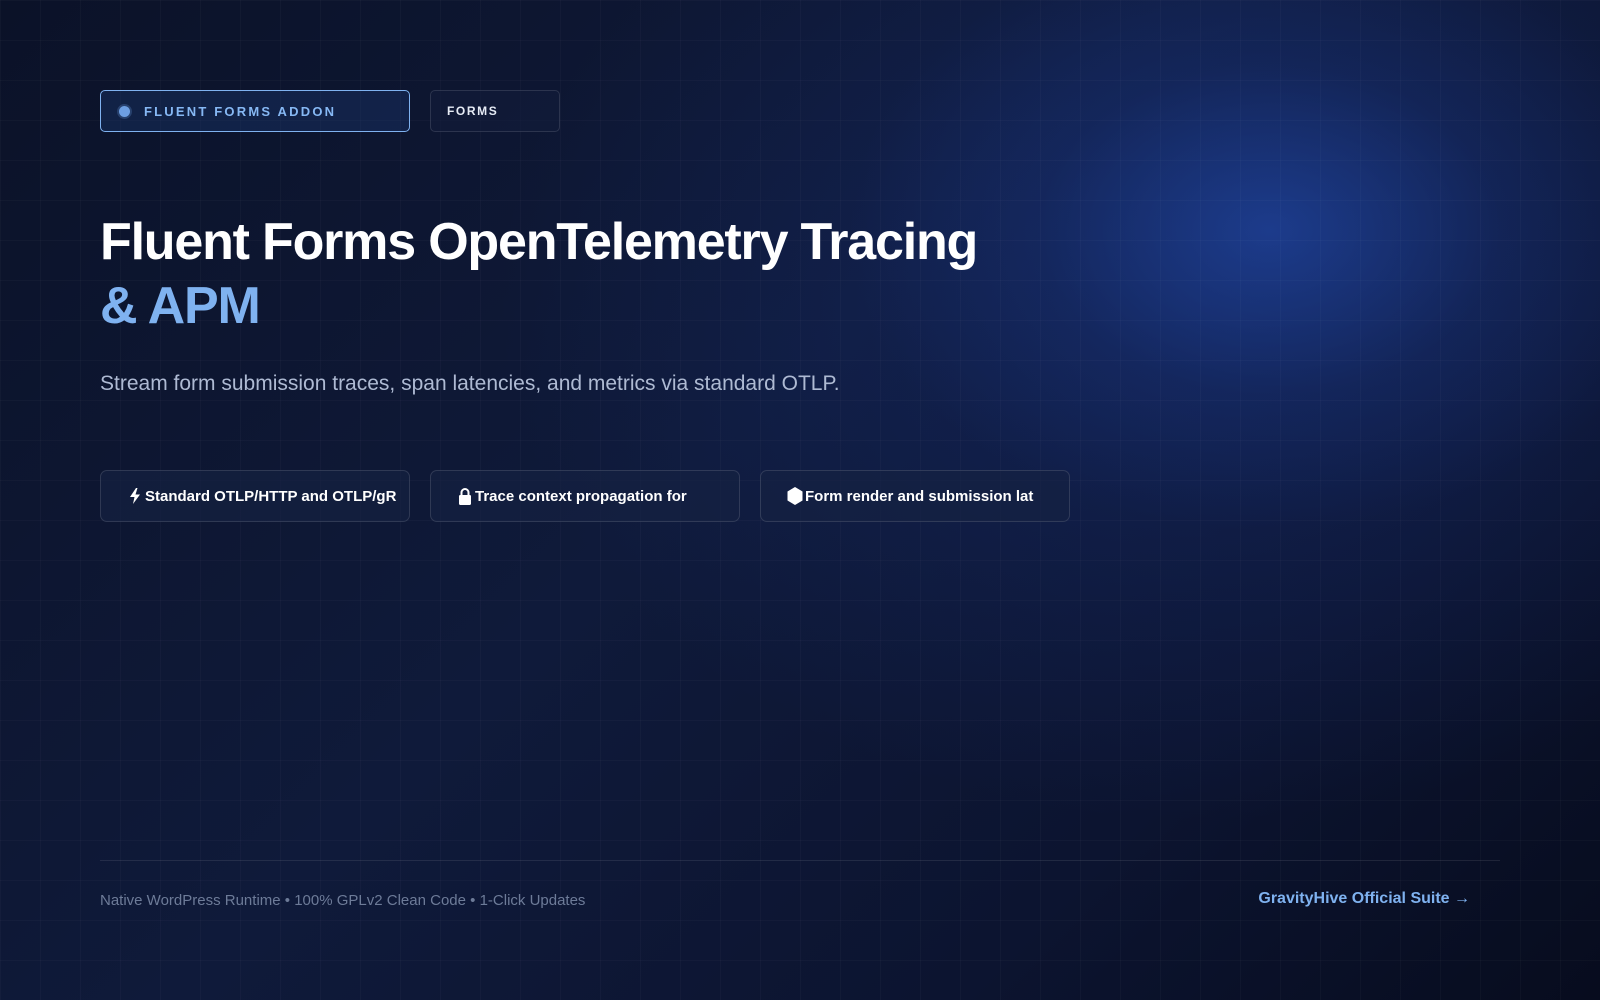 The image size is (1600, 1000). What do you see at coordinates (795, 496) in the screenshot?
I see `hexagon-icon` at bounding box center [795, 496].